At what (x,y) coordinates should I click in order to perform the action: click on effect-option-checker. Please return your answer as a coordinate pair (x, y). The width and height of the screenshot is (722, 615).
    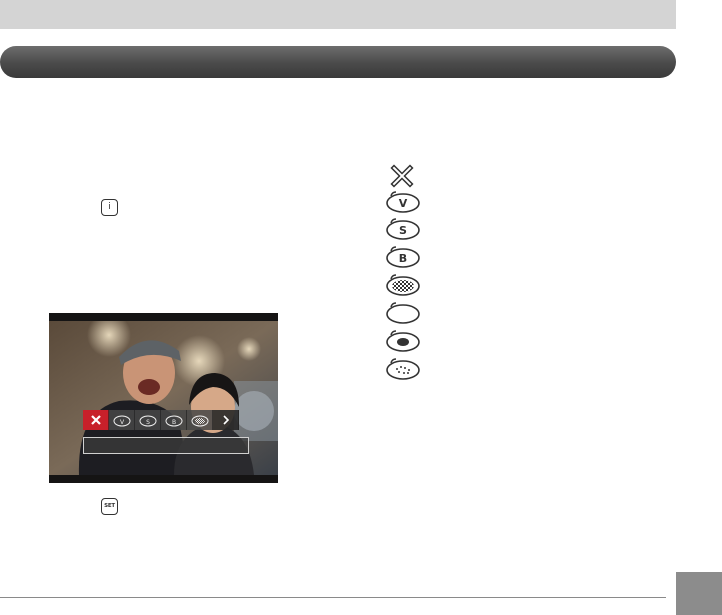
    Looking at the image, I should click on (200, 420).